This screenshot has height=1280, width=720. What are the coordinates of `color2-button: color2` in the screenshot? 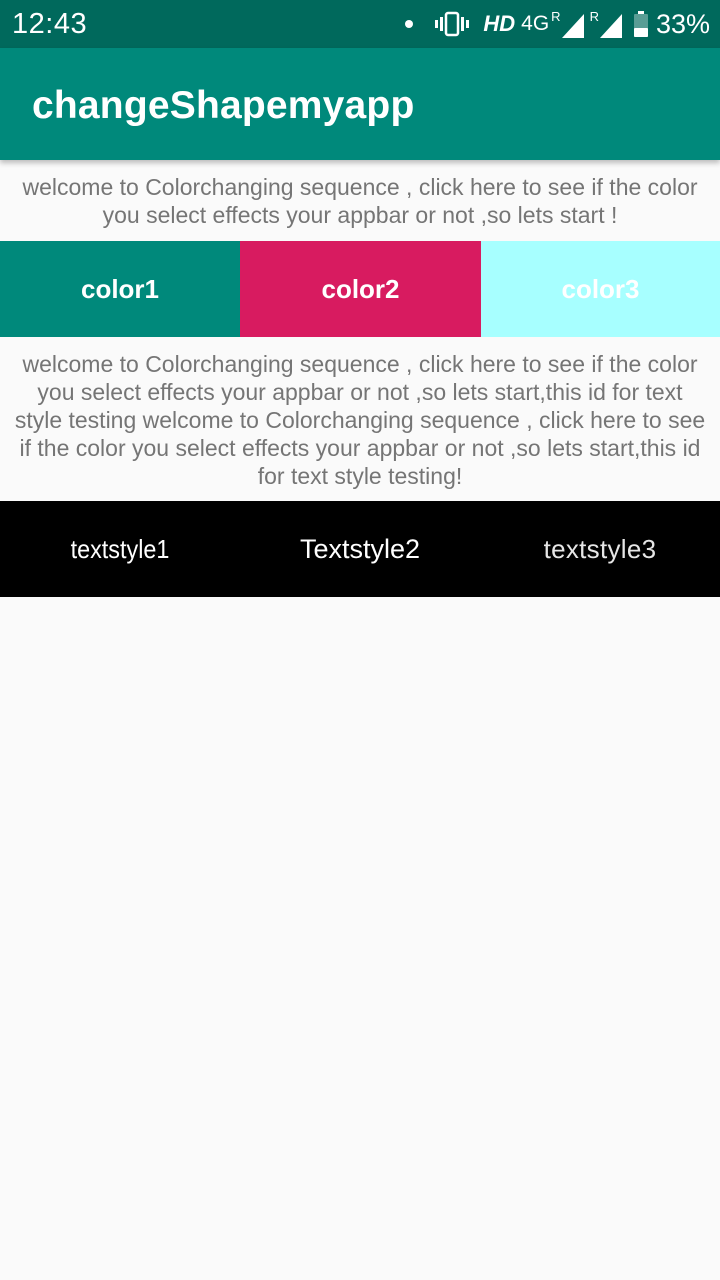 It's located at (360, 289).